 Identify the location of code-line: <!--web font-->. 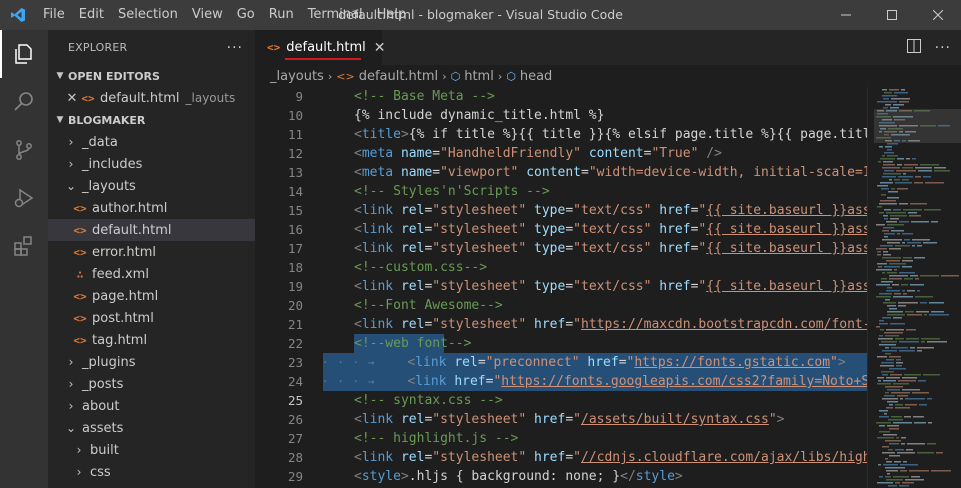
(595, 343).